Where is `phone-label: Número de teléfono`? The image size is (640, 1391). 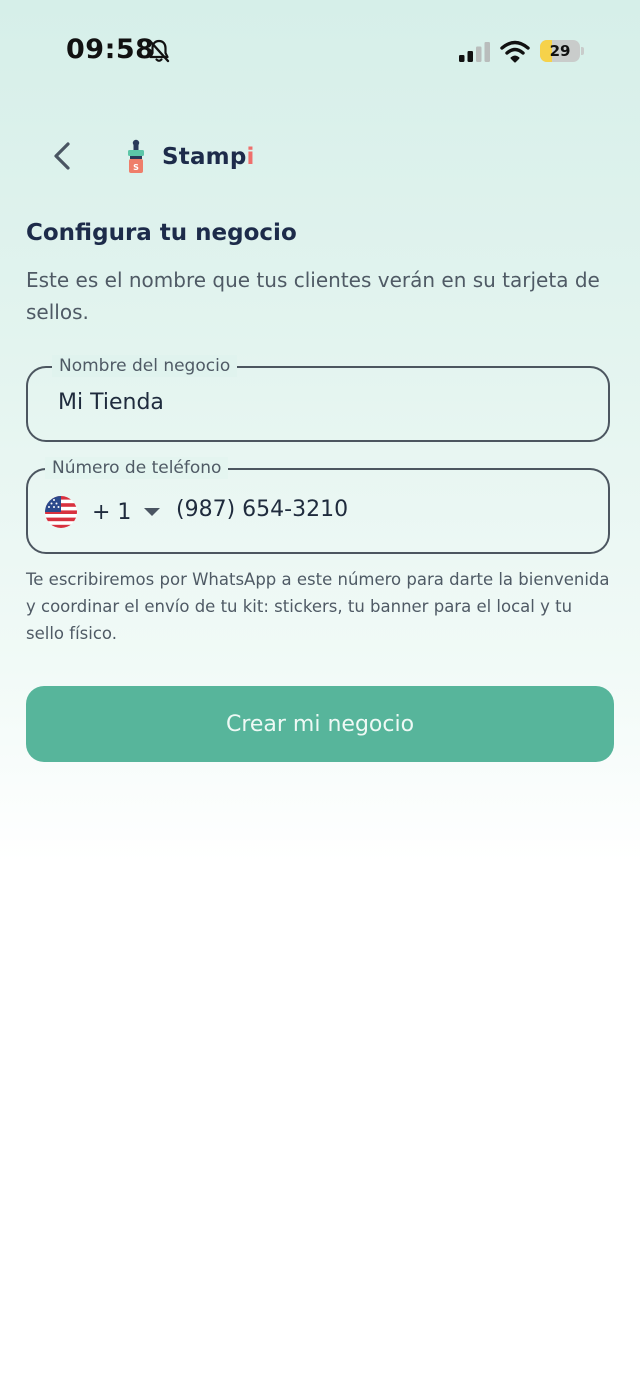
phone-label: Número de teléfono is located at coordinates (137, 468).